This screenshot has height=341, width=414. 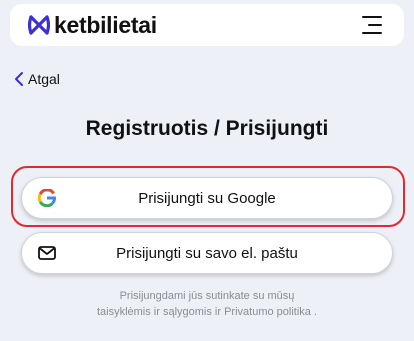 What do you see at coordinates (207, 296) in the screenshot?
I see `terms-line-1: Prisijungdami jūs sutinkate su mūsų` at bounding box center [207, 296].